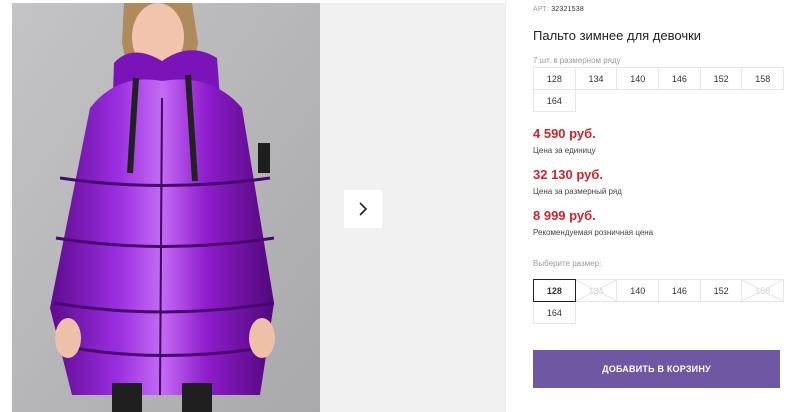 Image resolution: width=800 pixels, height=412 pixels. What do you see at coordinates (679, 78) in the screenshot?
I see `size-row-cell: 146` at bounding box center [679, 78].